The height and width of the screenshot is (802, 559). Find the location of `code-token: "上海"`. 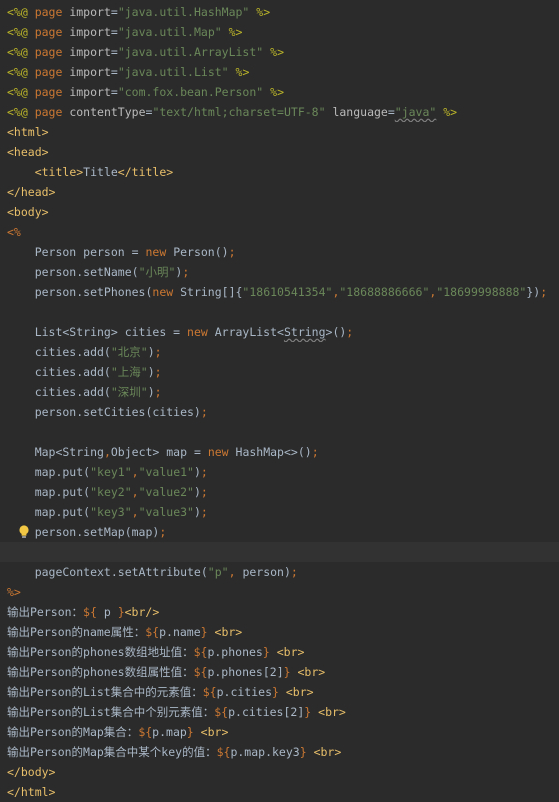

code-token: "上海" is located at coordinates (129, 372).